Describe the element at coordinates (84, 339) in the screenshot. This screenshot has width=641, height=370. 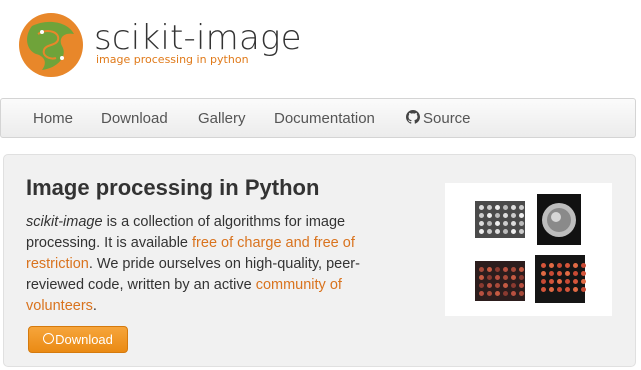
I see `download-button-label: Download` at that location.